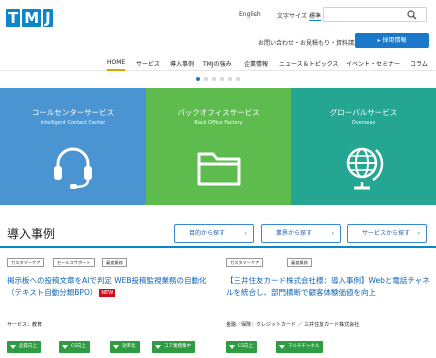 The height and width of the screenshot is (358, 436). Describe the element at coordinates (419, 63) in the screenshot. I see `nav-item-column: コラム` at that location.